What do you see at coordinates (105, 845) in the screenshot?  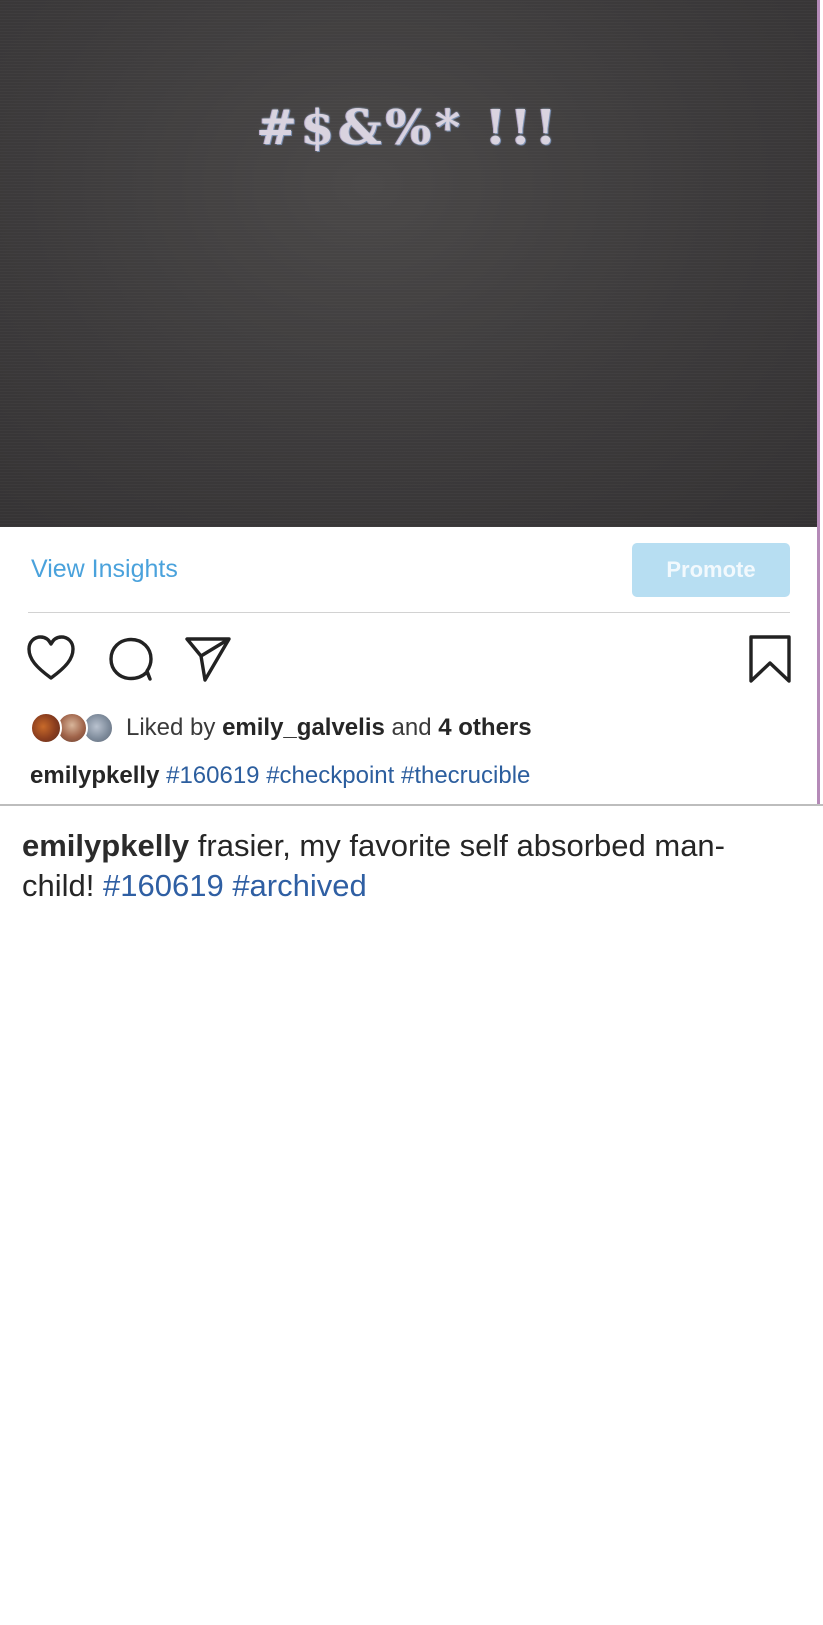 I see `full-caption-username: emilypkelly` at bounding box center [105, 845].